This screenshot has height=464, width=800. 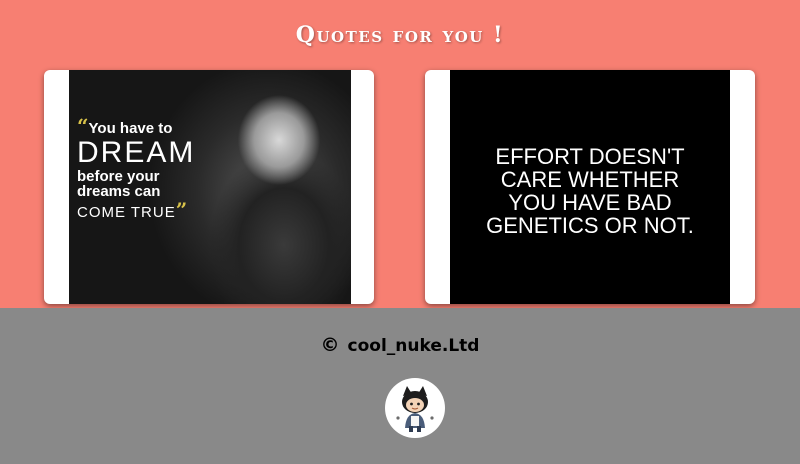 I want to click on copyright-text: cool_nuke.Ltd, so click(x=413, y=346).